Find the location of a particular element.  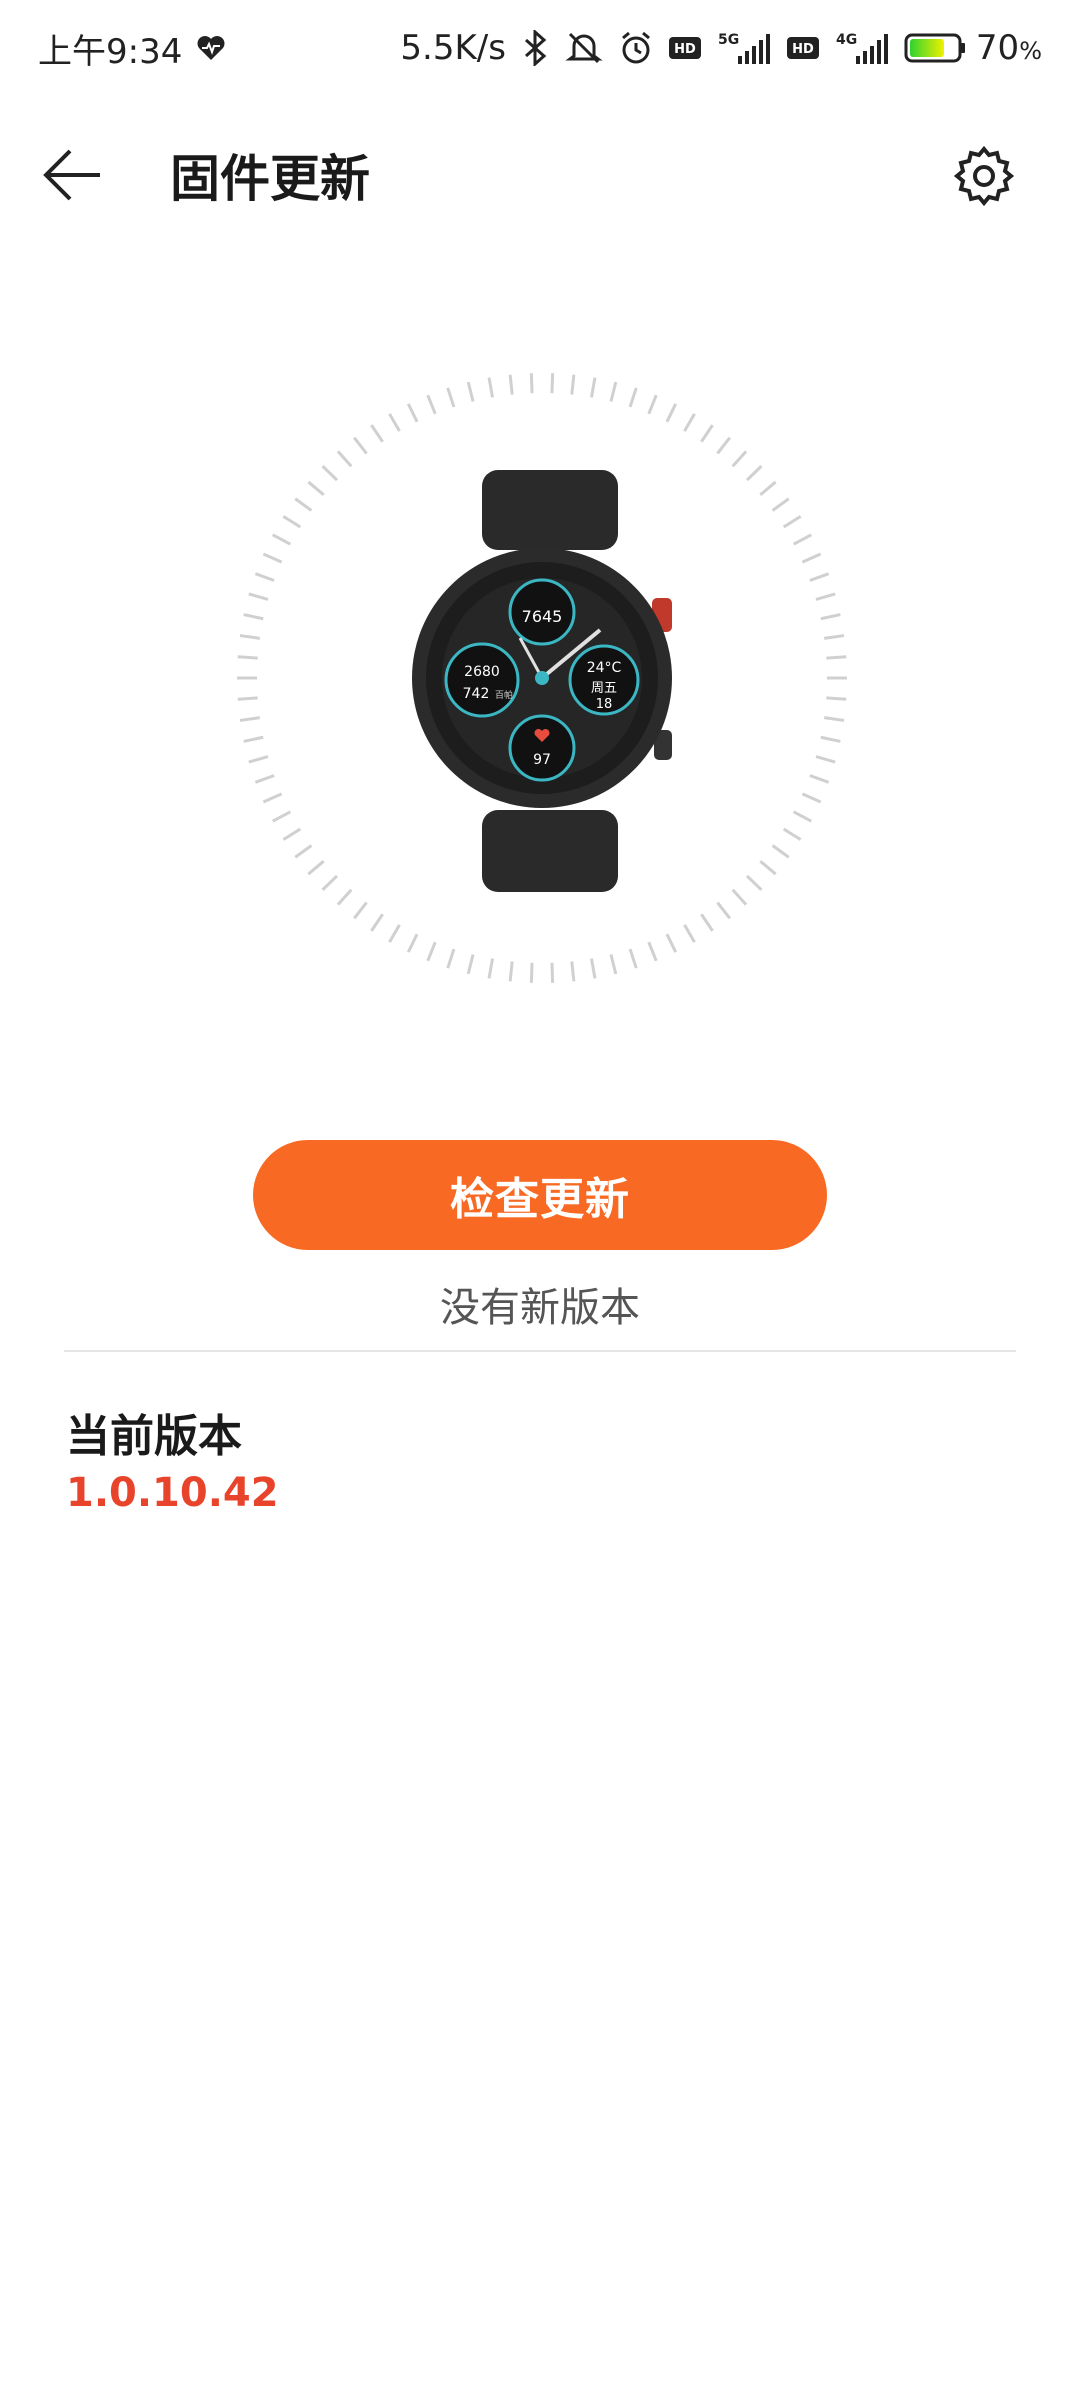

signal-5g-icon: 5G is located at coordinates (744, 48).